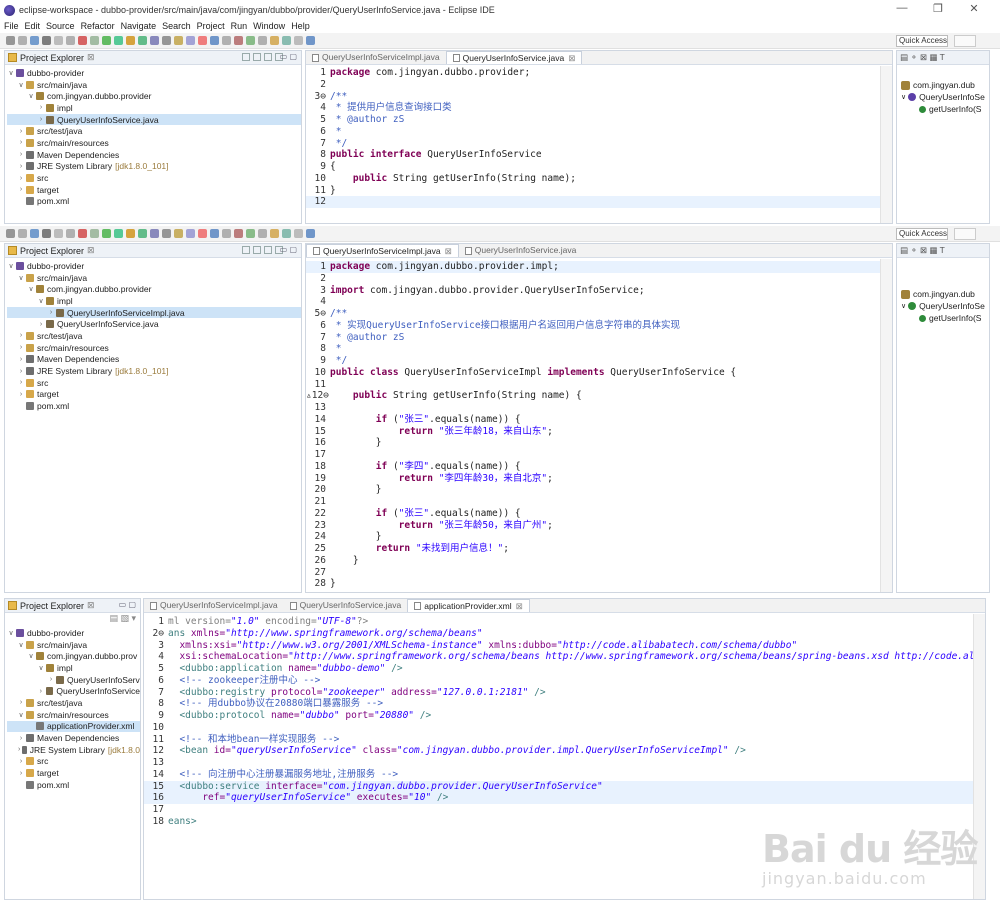  Describe the element at coordinates (594, 279) in the screenshot. I see `code-line: 2` at that location.